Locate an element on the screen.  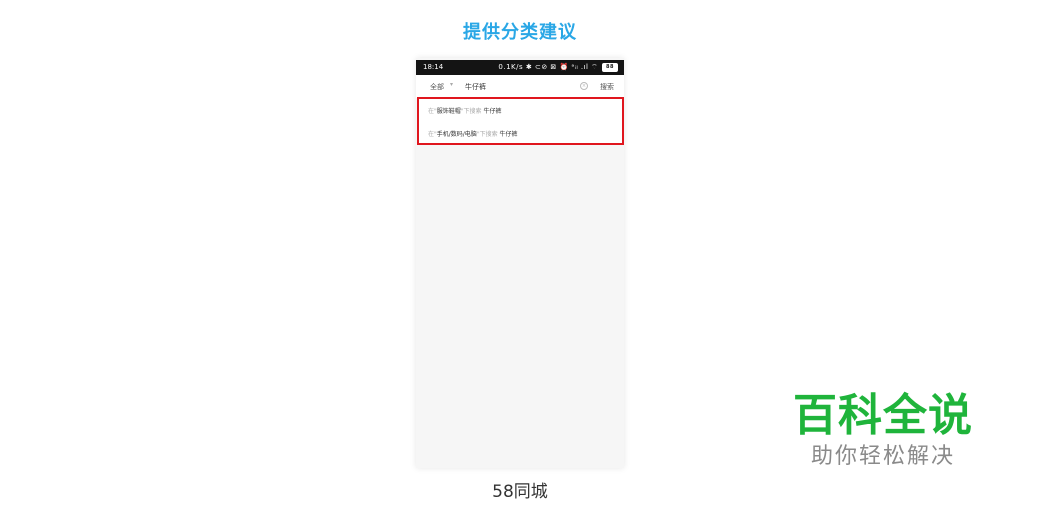
slide-heading: 提供分类建议 is located at coordinates (520, 32).